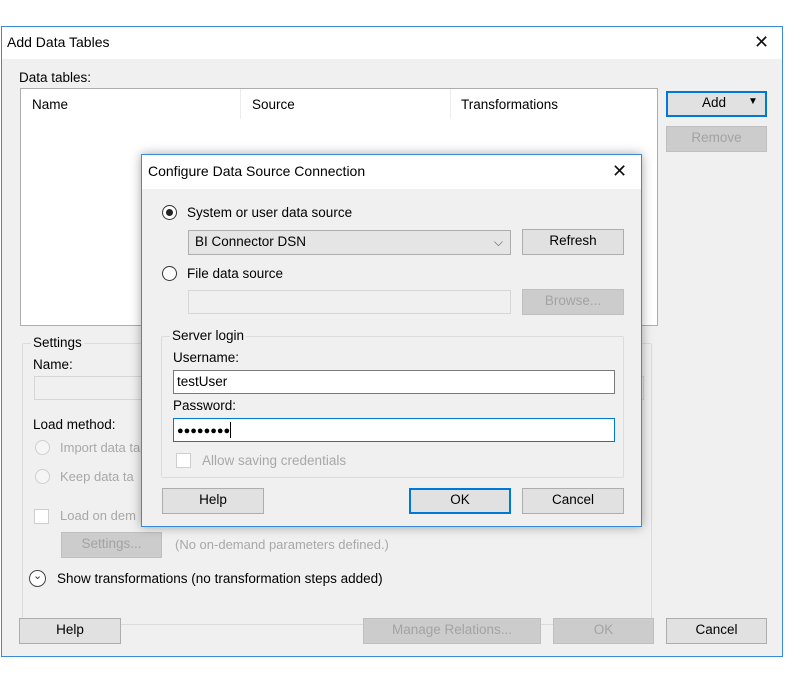 The height and width of the screenshot is (683, 785). Describe the element at coordinates (58, 42) in the screenshot. I see `dialog-title: Add Data Tables` at that location.